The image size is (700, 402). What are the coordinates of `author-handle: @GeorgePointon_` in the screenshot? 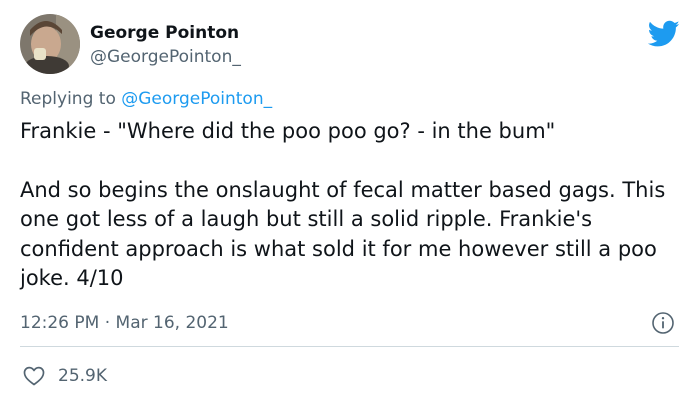 It's located at (165, 57).